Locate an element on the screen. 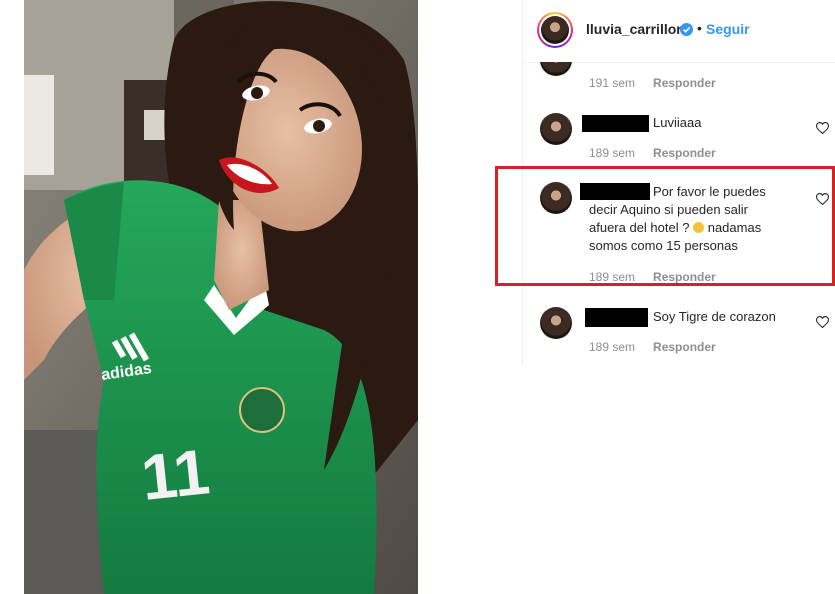 This screenshot has height=594, width=835. jersey-number: 11 is located at coordinates (175, 474).